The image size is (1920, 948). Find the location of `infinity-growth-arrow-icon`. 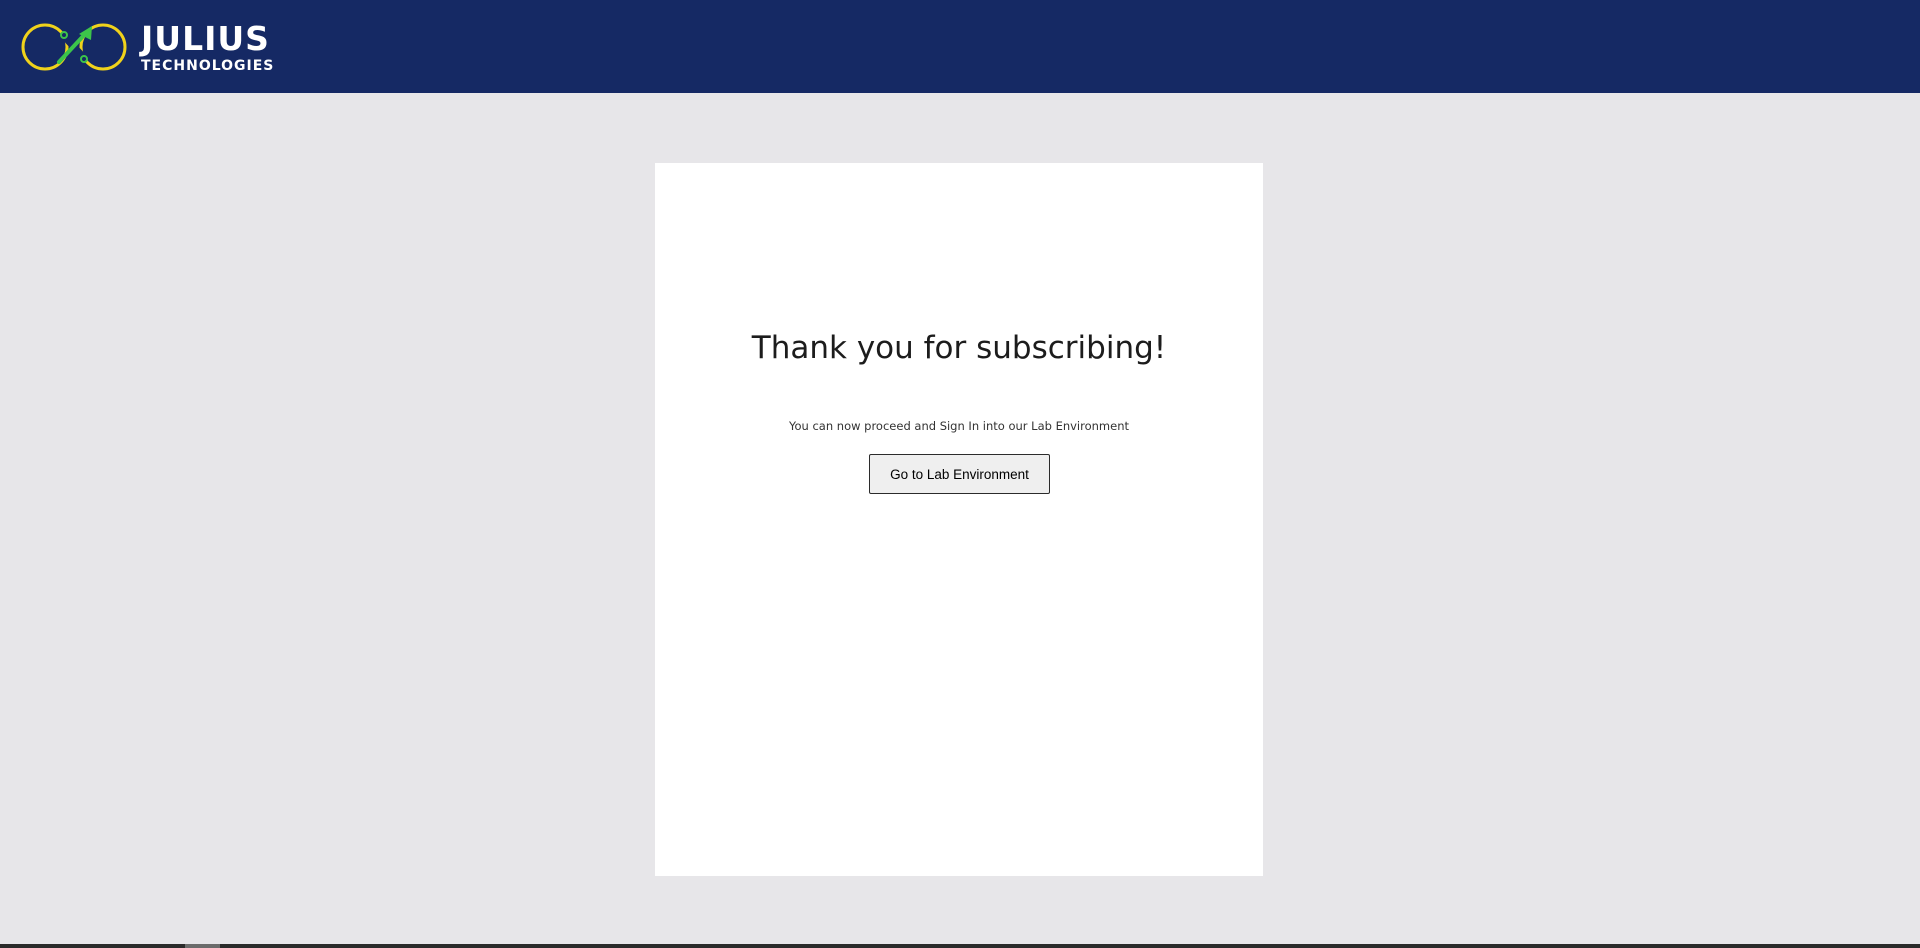

infinity-growth-arrow-icon is located at coordinates (74, 47).